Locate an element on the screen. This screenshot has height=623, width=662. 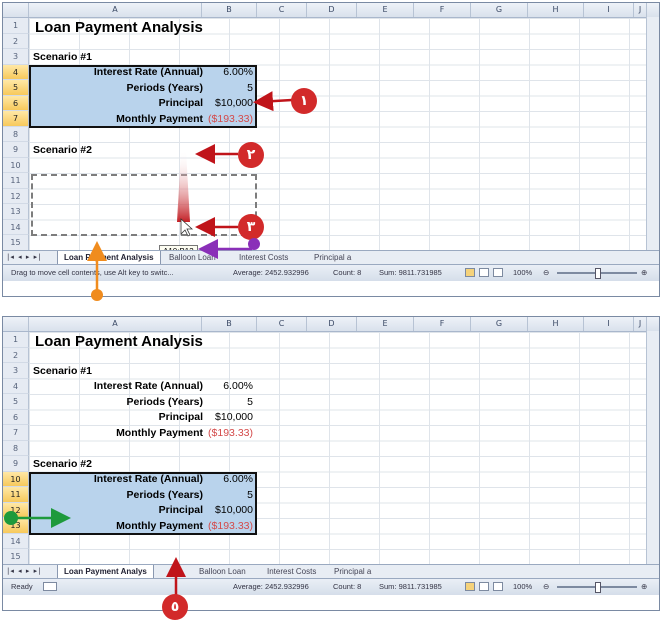
label-periods-2: Periods (Years) is located at coordinates (164, 494).